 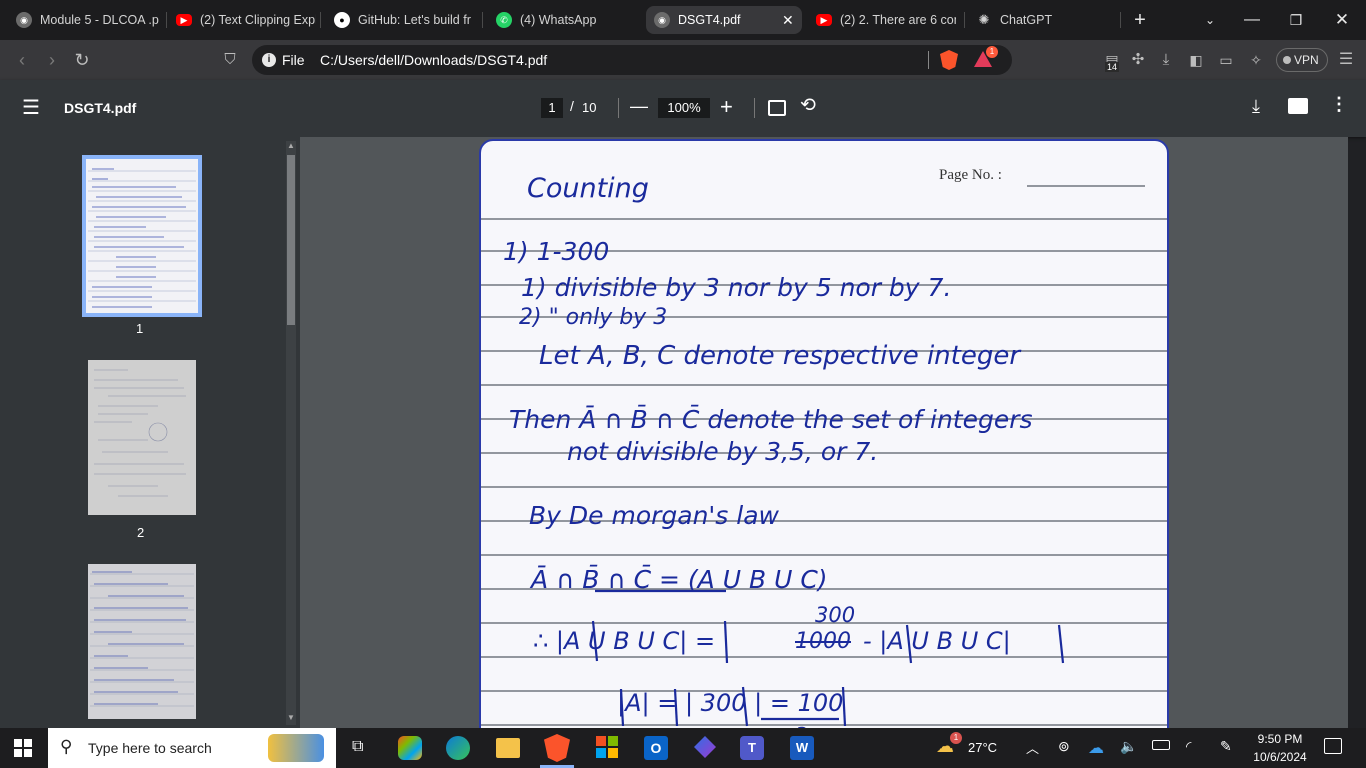 I want to click on tab-module5: ◉ Module 5 - DLCOA .p, so click(x=87, y=20).